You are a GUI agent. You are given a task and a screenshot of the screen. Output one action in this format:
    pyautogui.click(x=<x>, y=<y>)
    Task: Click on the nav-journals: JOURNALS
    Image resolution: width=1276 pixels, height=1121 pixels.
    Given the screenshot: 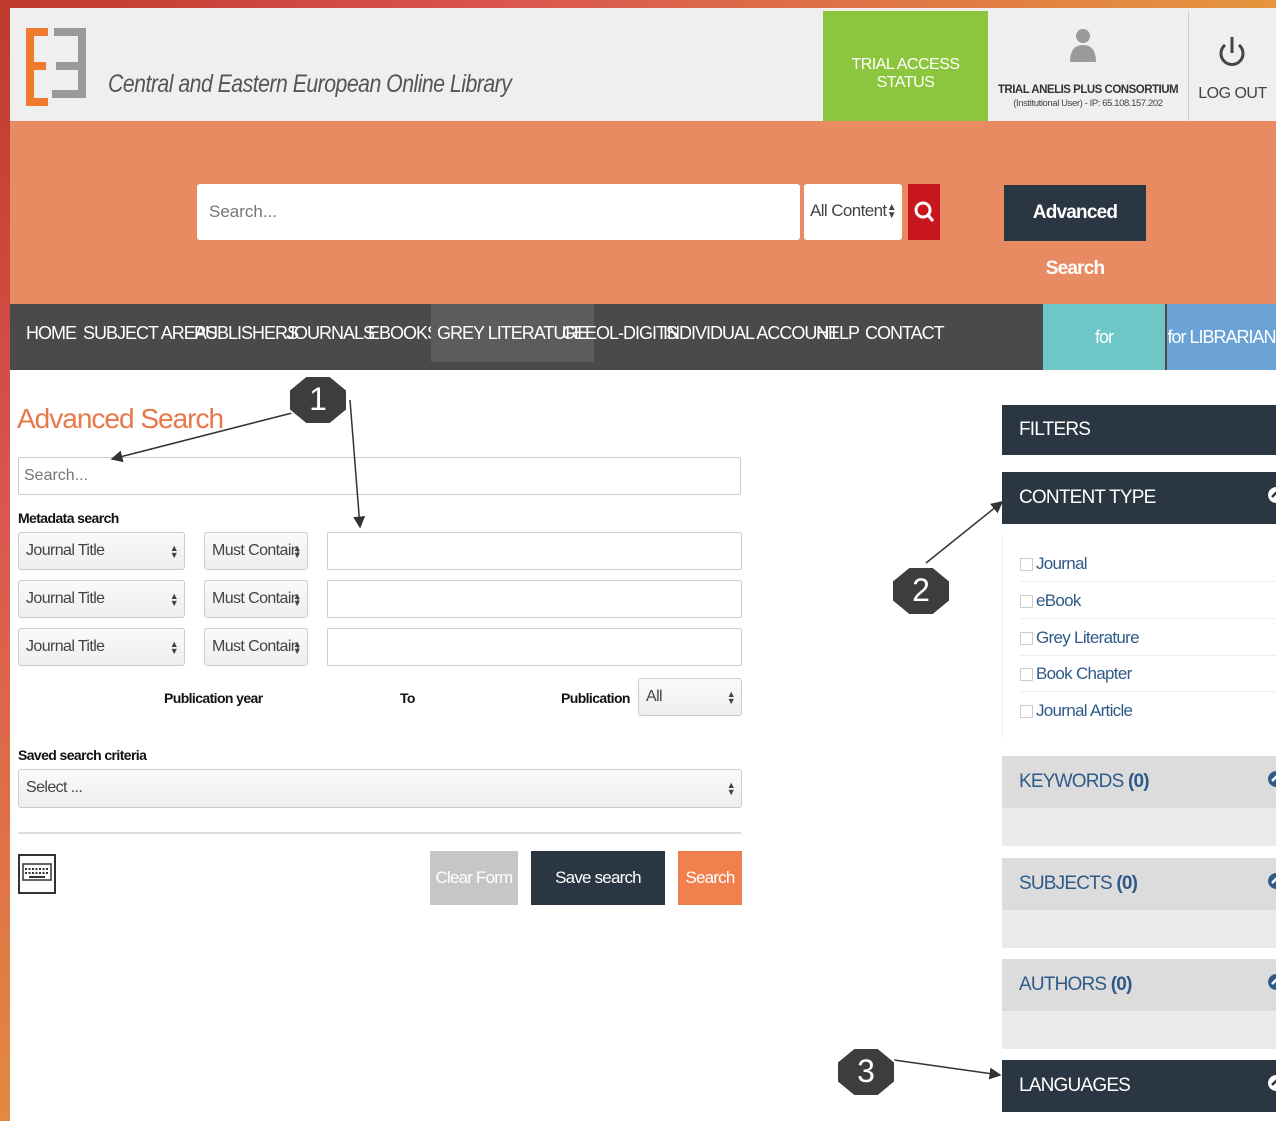 What is the action you would take?
    pyautogui.click(x=330, y=333)
    